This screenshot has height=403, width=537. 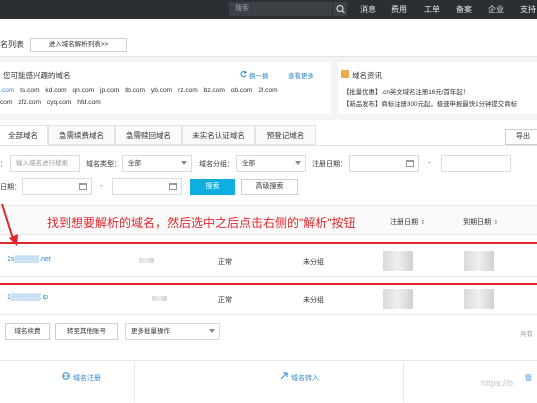 I want to click on nav-tickets: 工单, so click(x=432, y=9).